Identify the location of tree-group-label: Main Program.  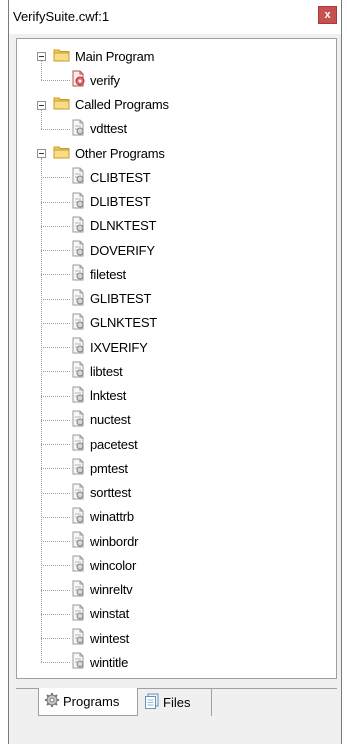
(115, 56).